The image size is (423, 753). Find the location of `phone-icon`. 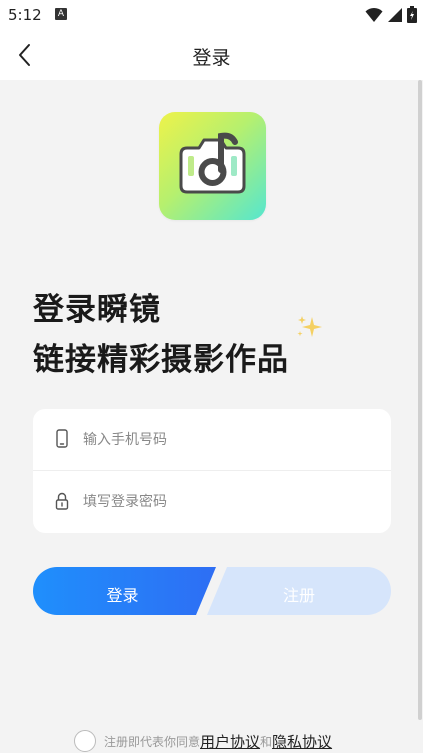

phone-icon is located at coordinates (62, 438).